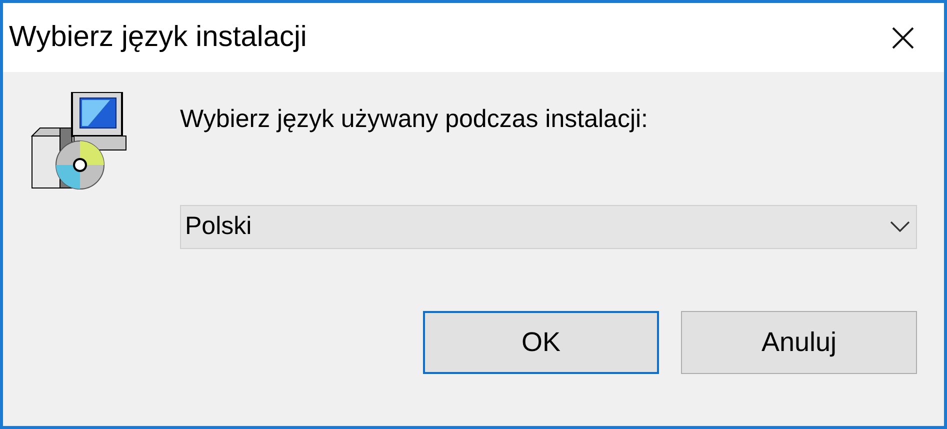 This screenshot has width=947, height=429. What do you see at coordinates (548, 226) in the screenshot?
I see `language-dropdown: Polski` at bounding box center [548, 226].